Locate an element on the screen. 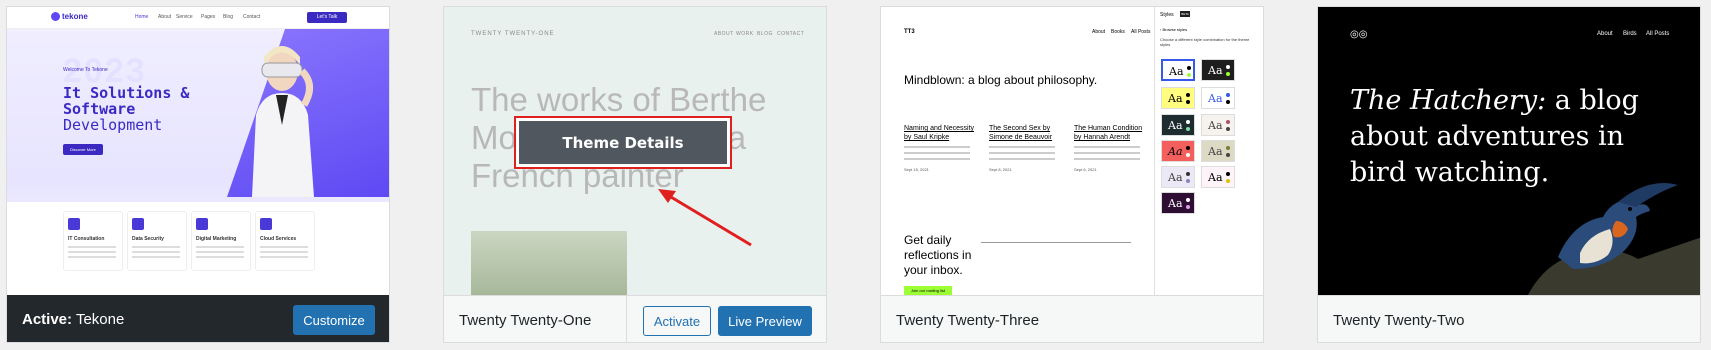  theme-actions-bar: Active: Tekone Customize is located at coordinates (198, 318).